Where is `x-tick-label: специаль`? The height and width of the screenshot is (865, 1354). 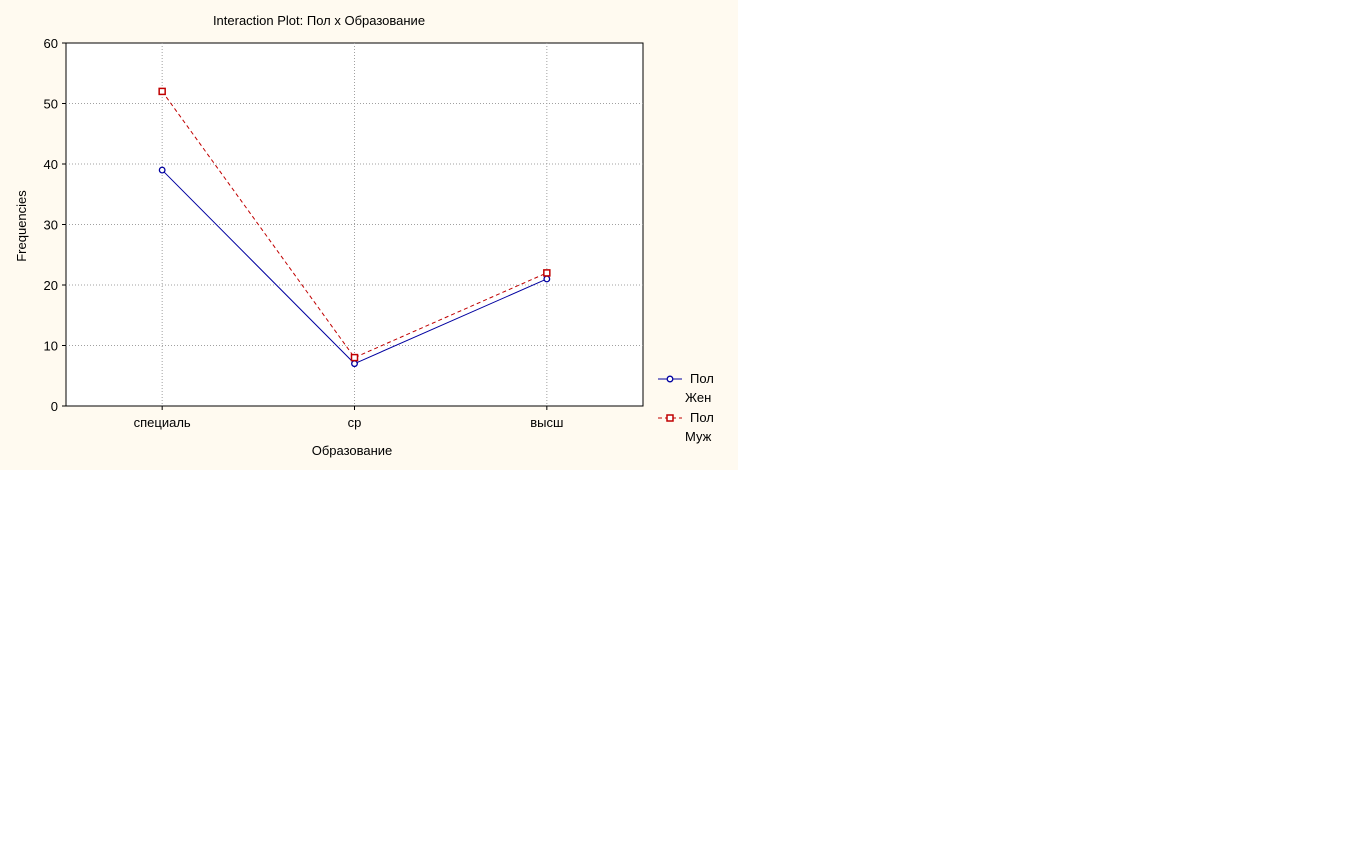 x-tick-label: специаль is located at coordinates (162, 422).